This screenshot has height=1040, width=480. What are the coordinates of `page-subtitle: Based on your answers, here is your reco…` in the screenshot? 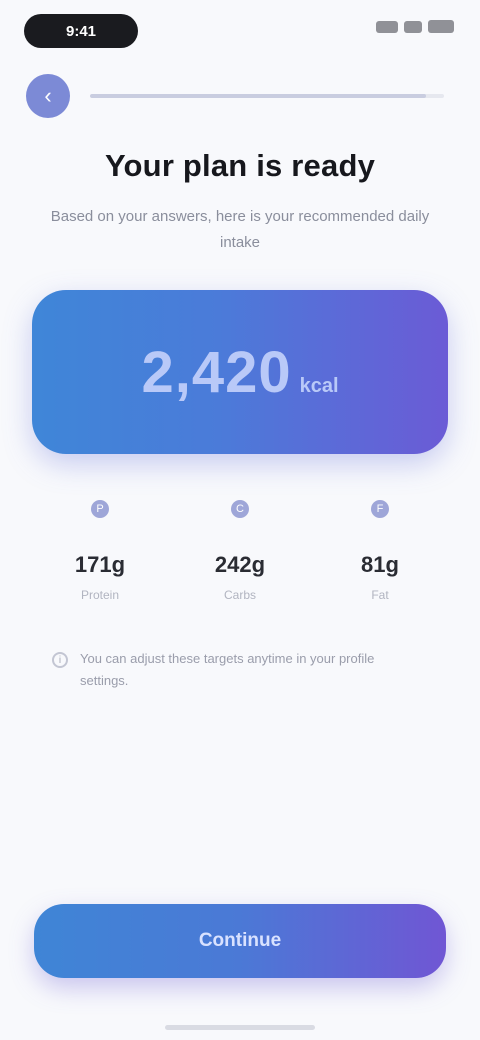 It's located at (240, 229).